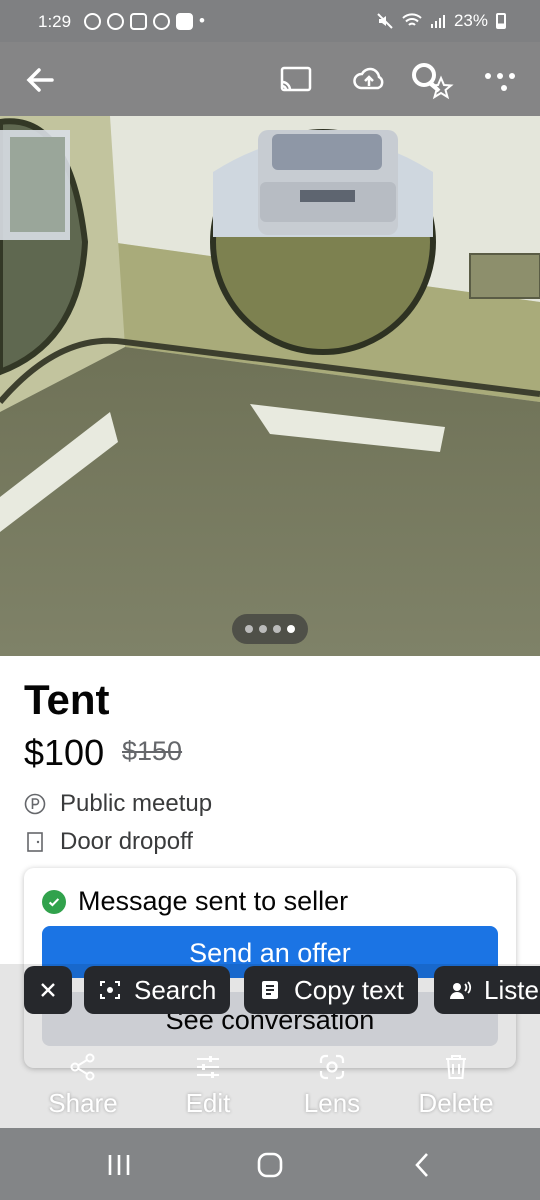 The width and height of the screenshot is (540, 1200). I want to click on system-nav-bar, so click(270, 1164).